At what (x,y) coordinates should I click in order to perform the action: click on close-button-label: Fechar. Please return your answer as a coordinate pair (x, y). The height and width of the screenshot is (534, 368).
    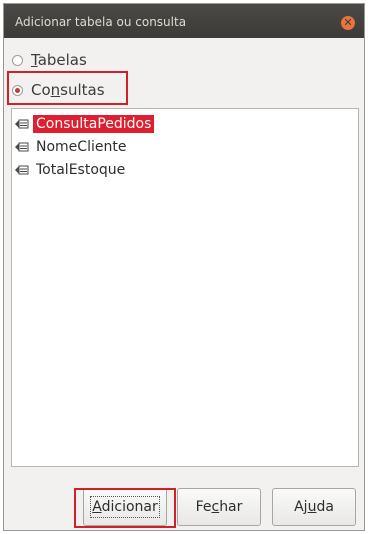
    Looking at the image, I should click on (219, 507).